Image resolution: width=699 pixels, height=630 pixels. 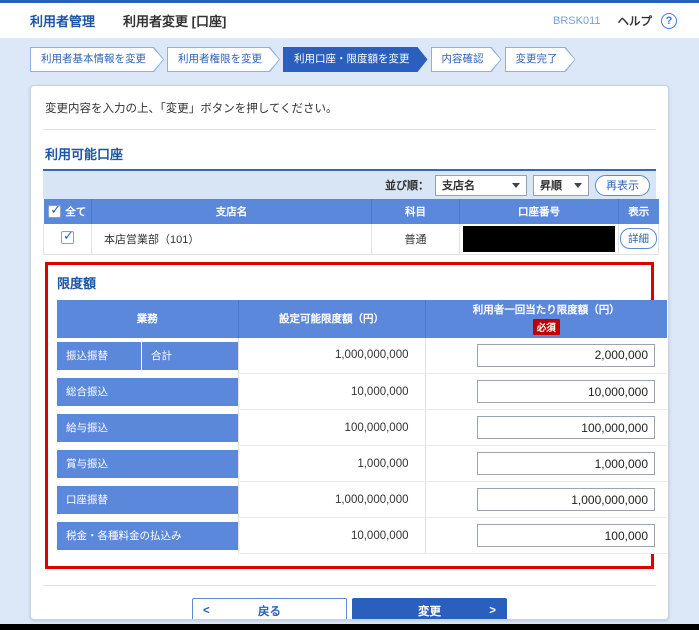 I want to click on select-all-checkbox: ✓, so click(x=55, y=210).